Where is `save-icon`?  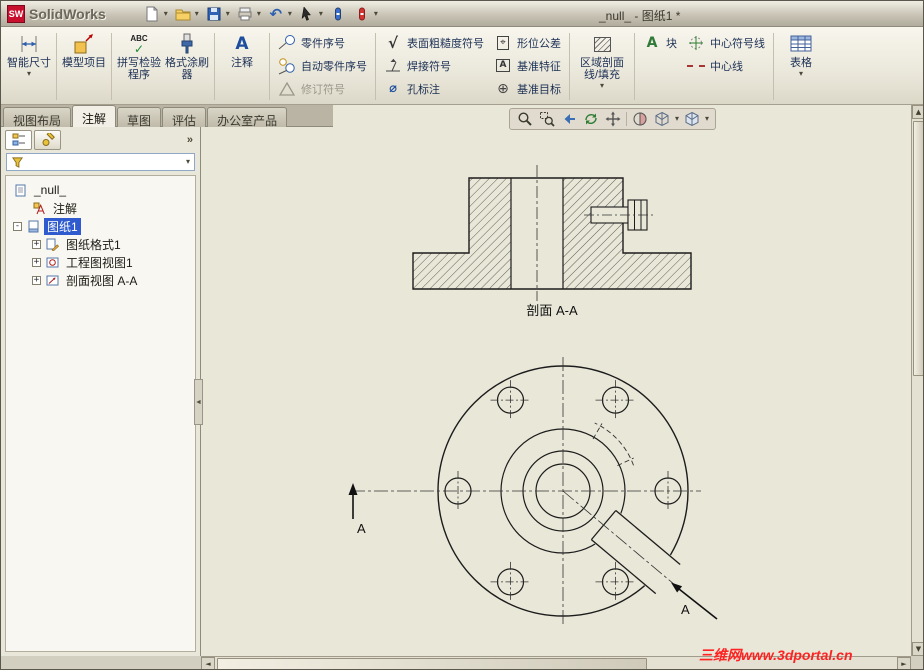 save-icon is located at coordinates (214, 13).